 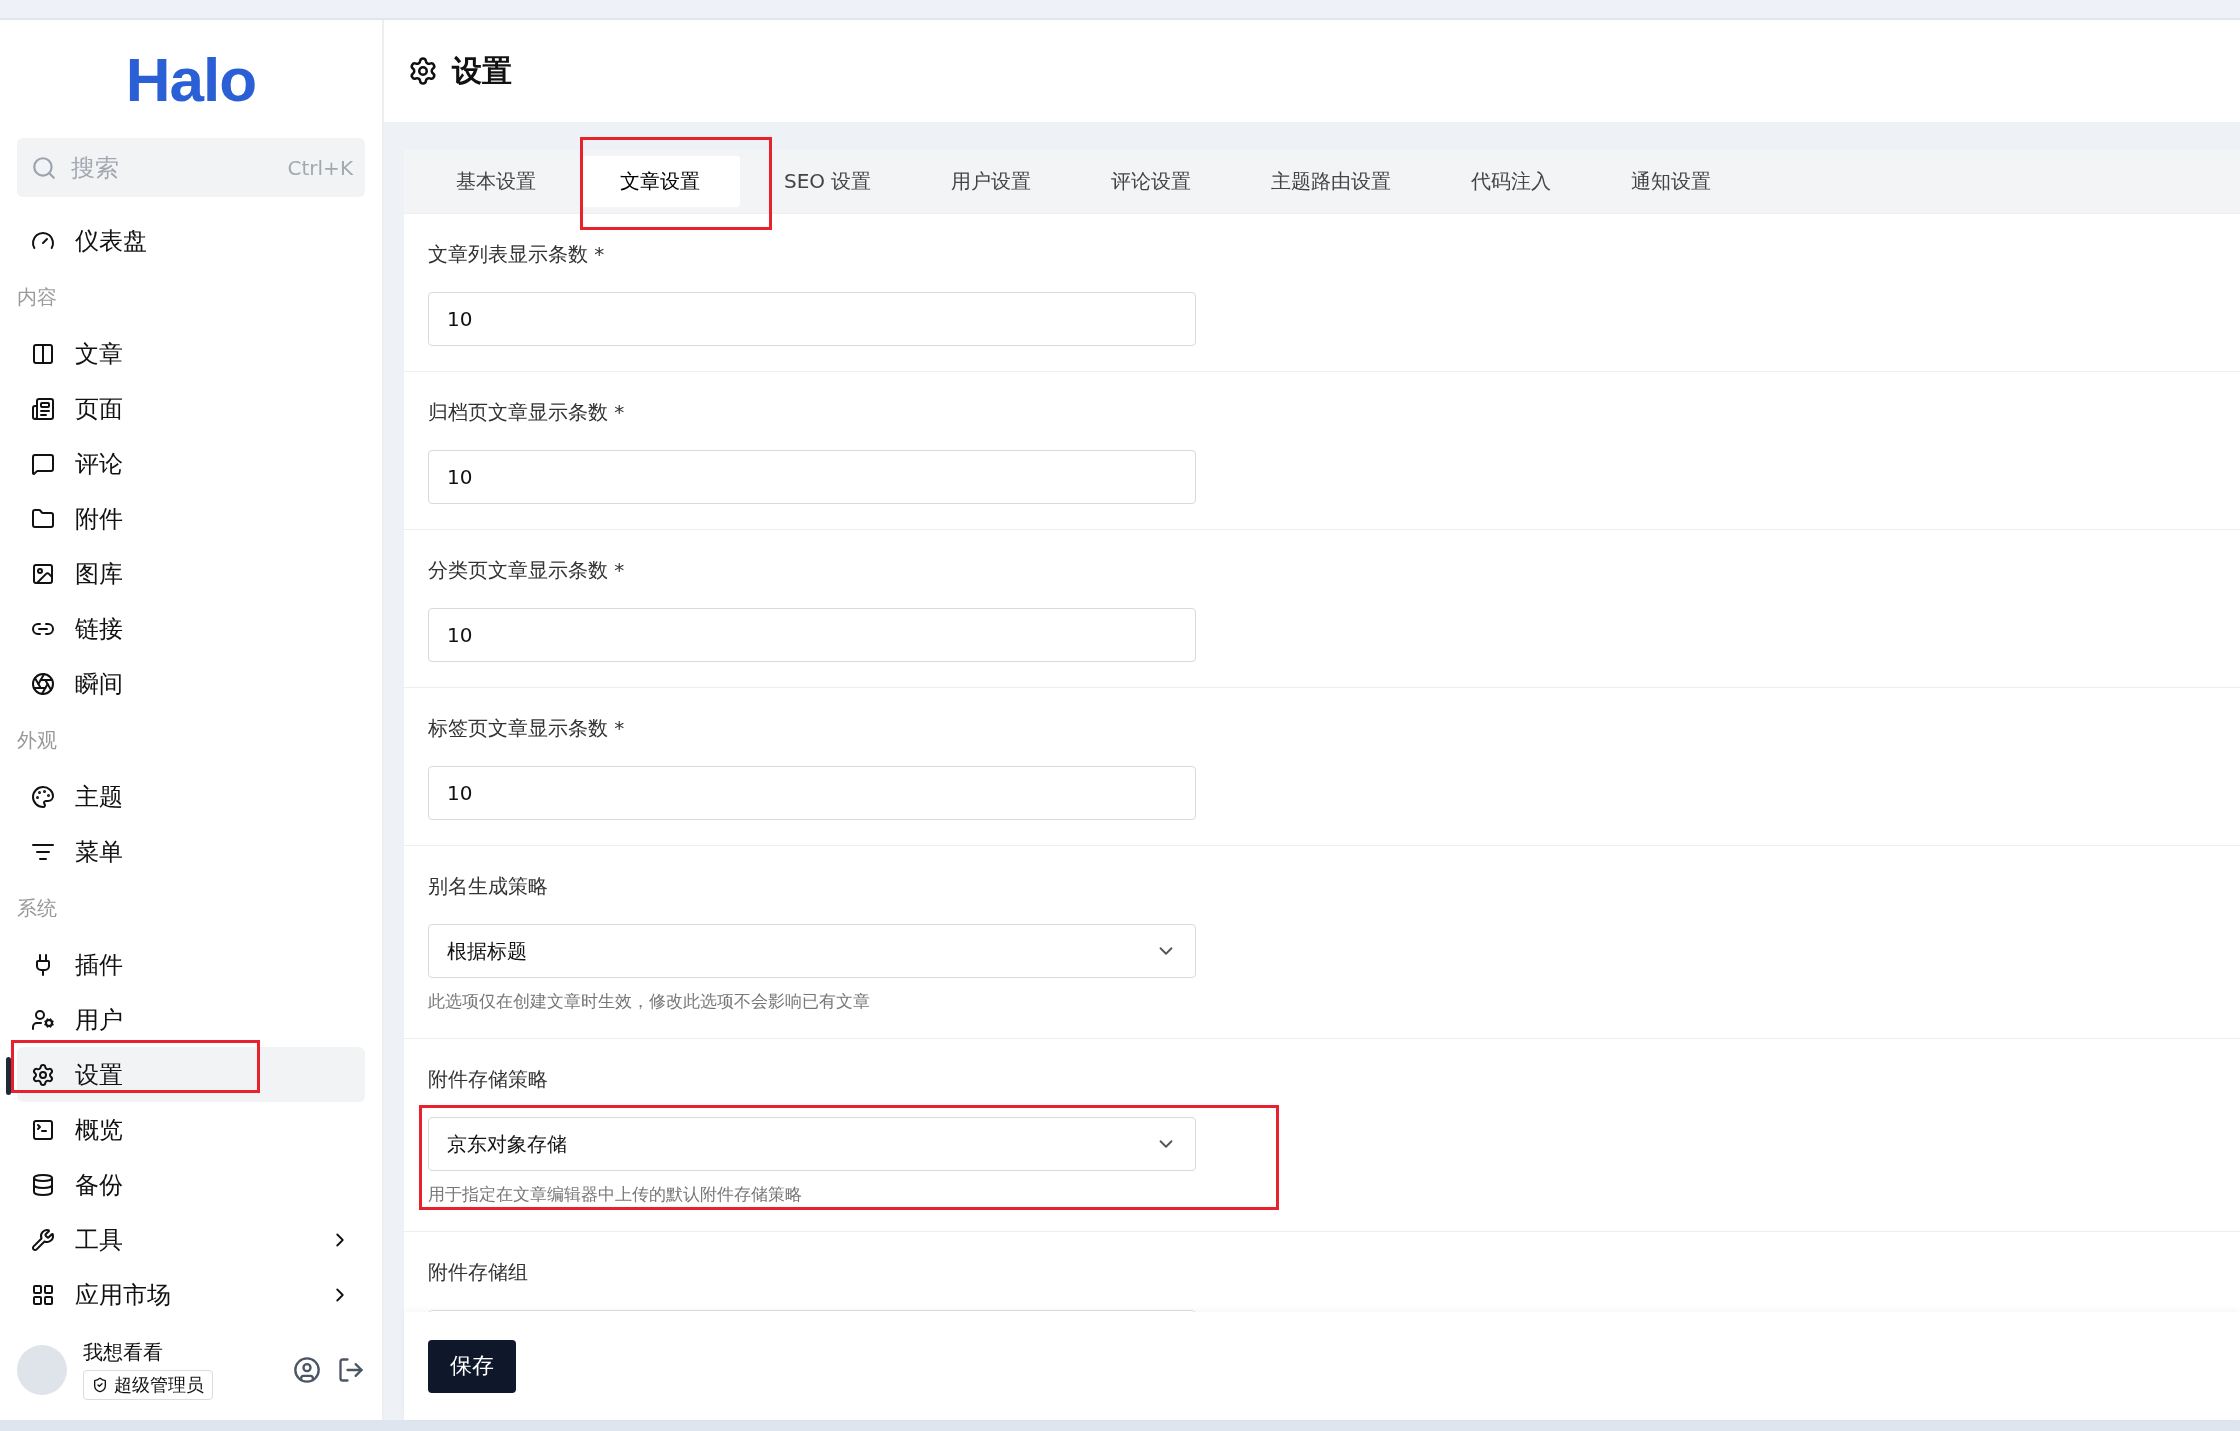 What do you see at coordinates (351, 1369) in the screenshot?
I see `logout-icon` at bounding box center [351, 1369].